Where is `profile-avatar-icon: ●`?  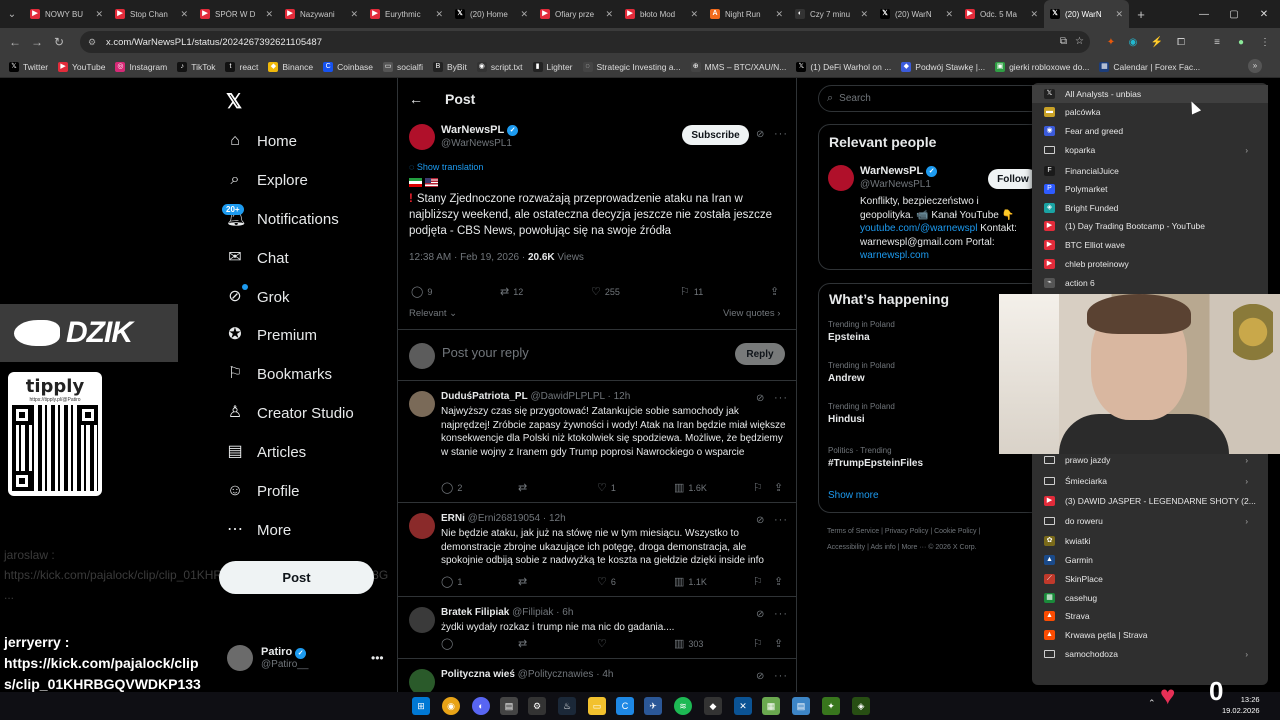 profile-avatar-icon: ● is located at coordinates (1241, 42).